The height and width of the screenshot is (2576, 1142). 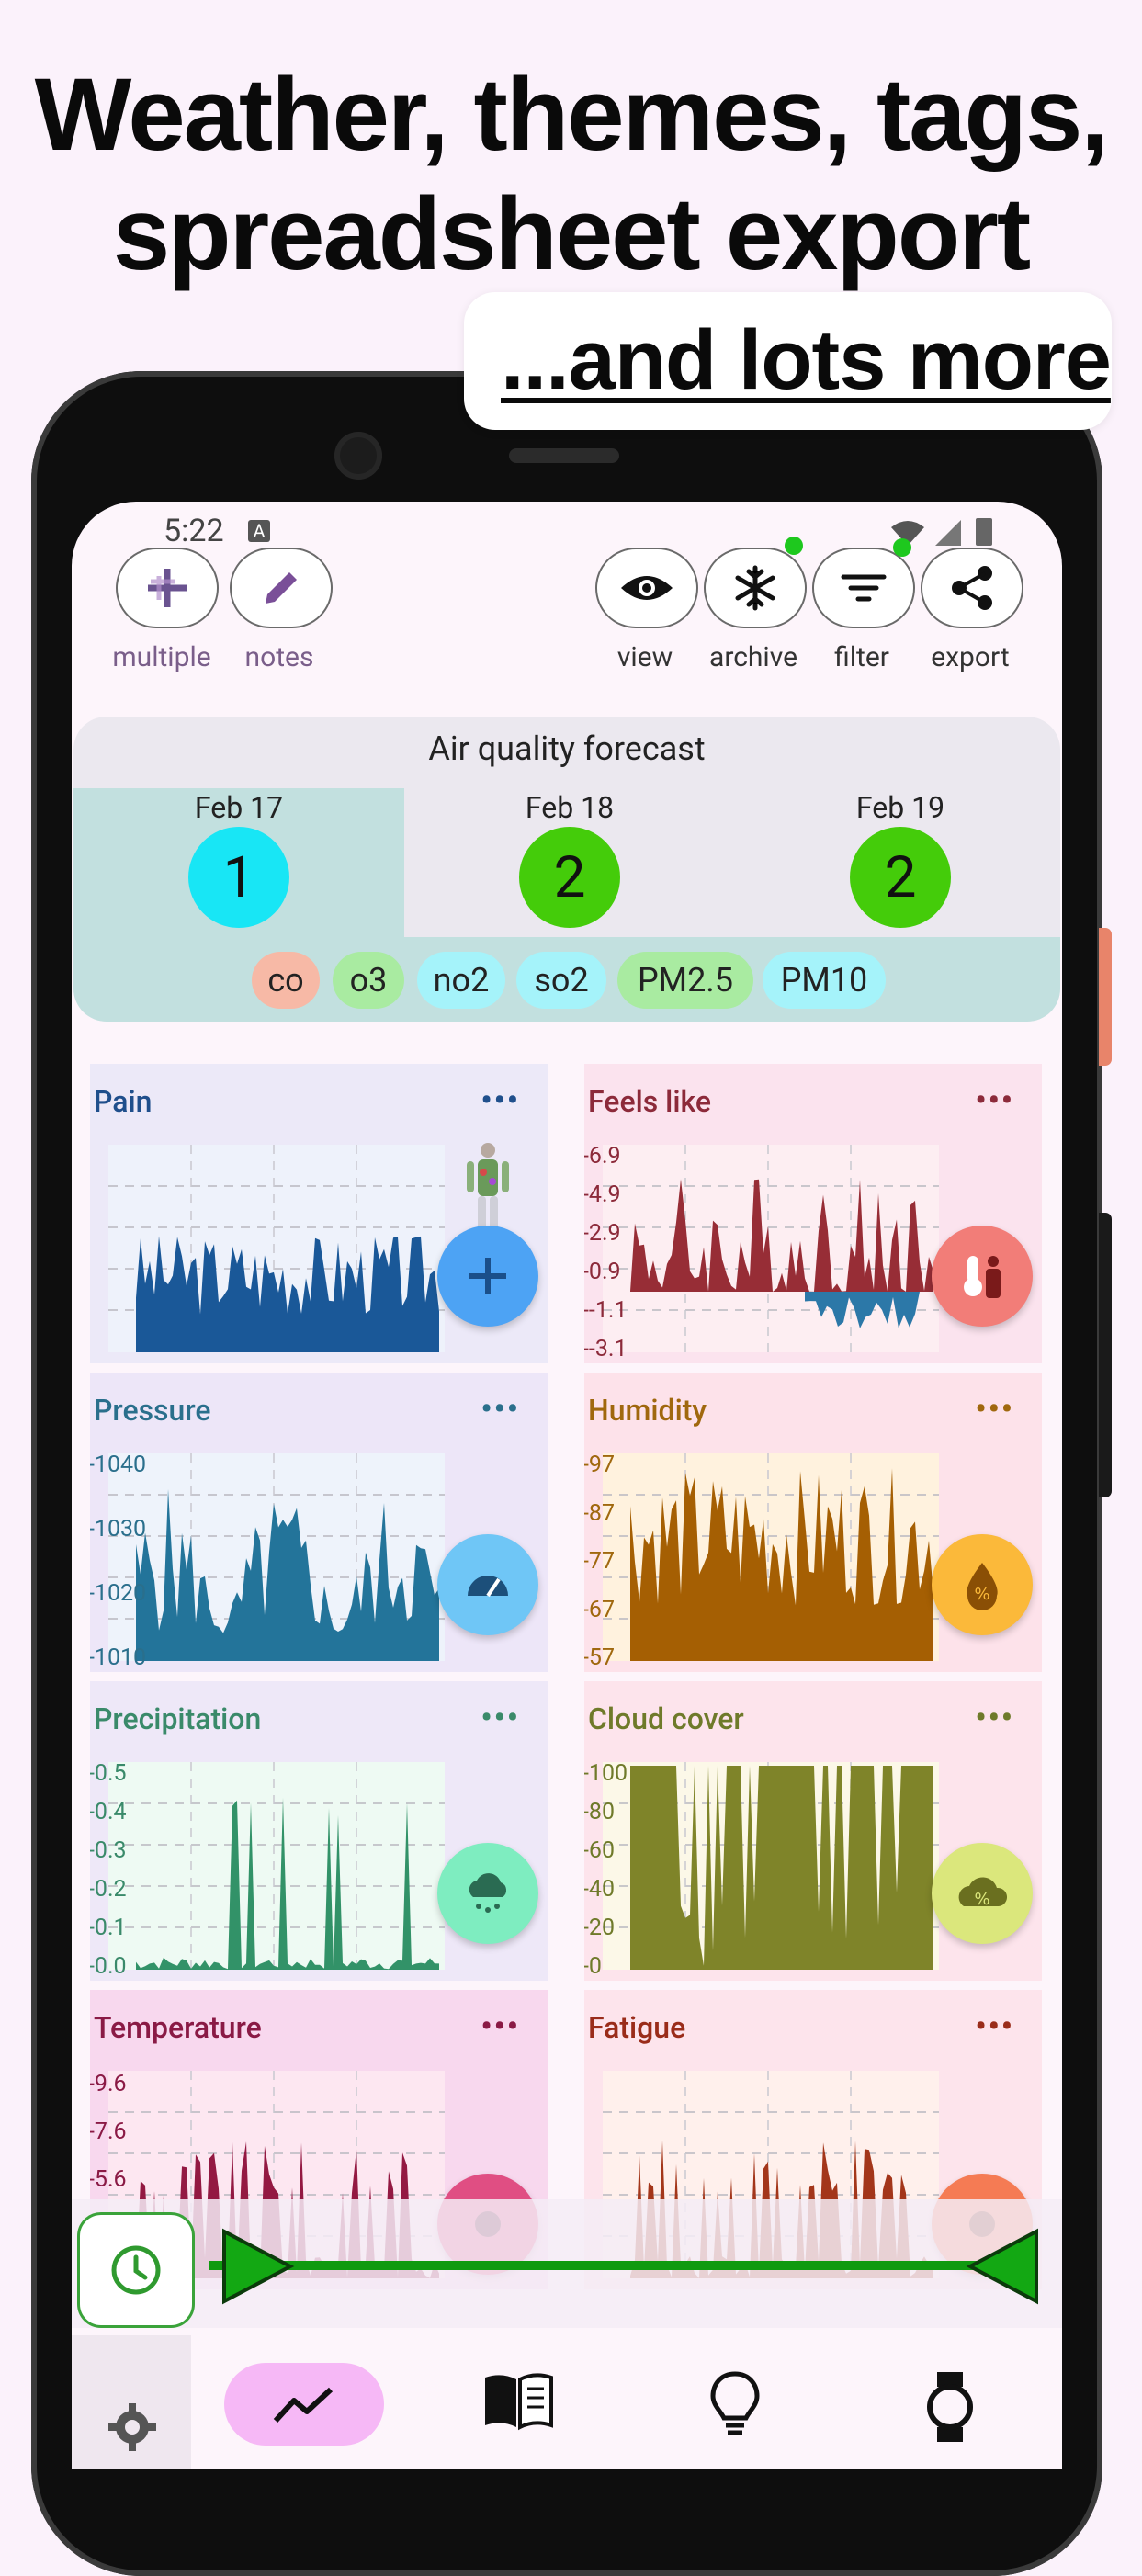 What do you see at coordinates (238, 877) in the screenshot?
I see `aq-index-badge: 1` at bounding box center [238, 877].